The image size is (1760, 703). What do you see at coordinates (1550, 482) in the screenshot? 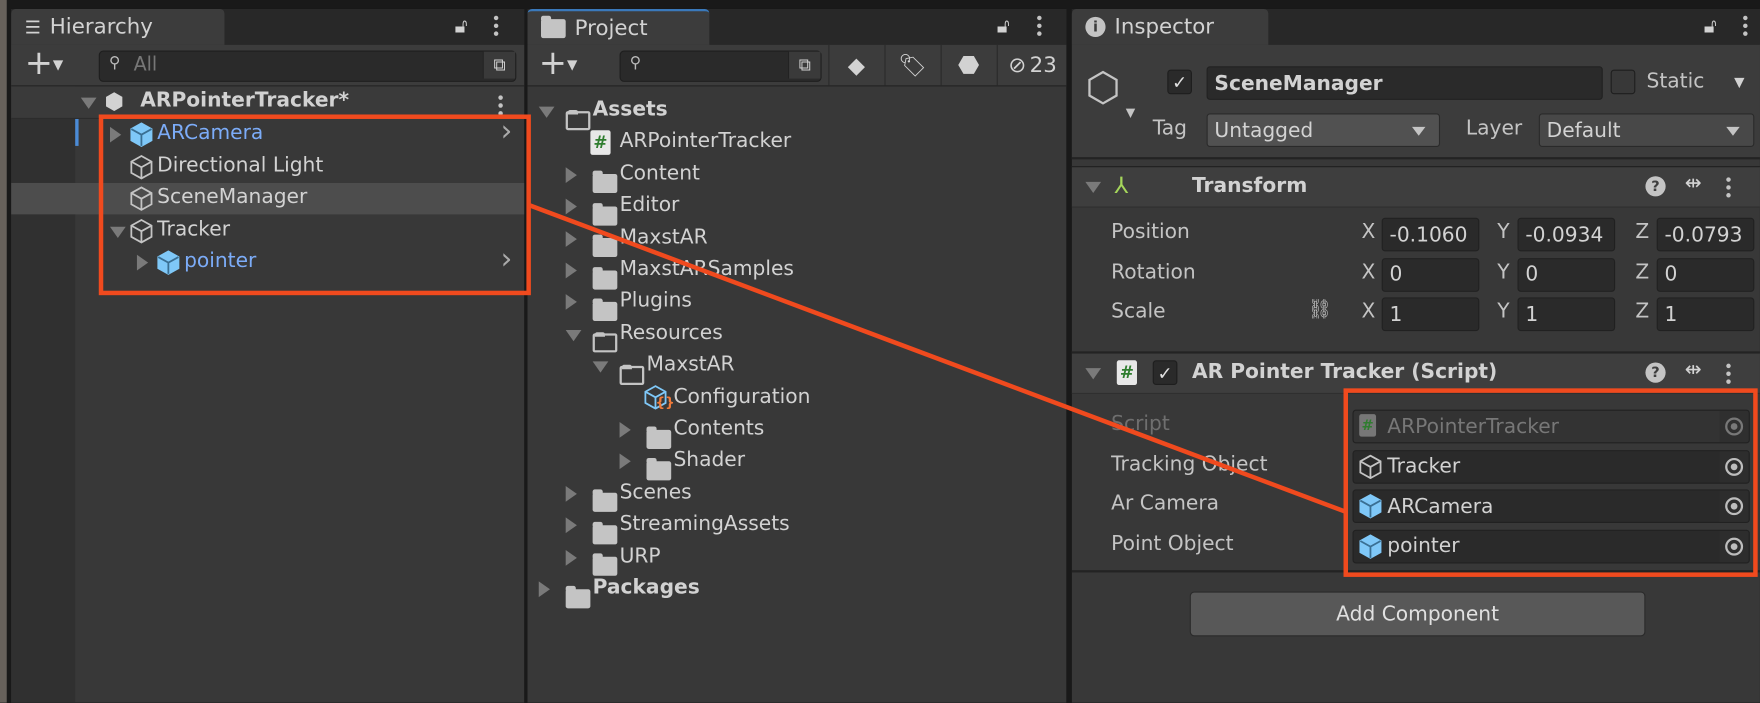
I see `inspector-highlight-box` at bounding box center [1550, 482].